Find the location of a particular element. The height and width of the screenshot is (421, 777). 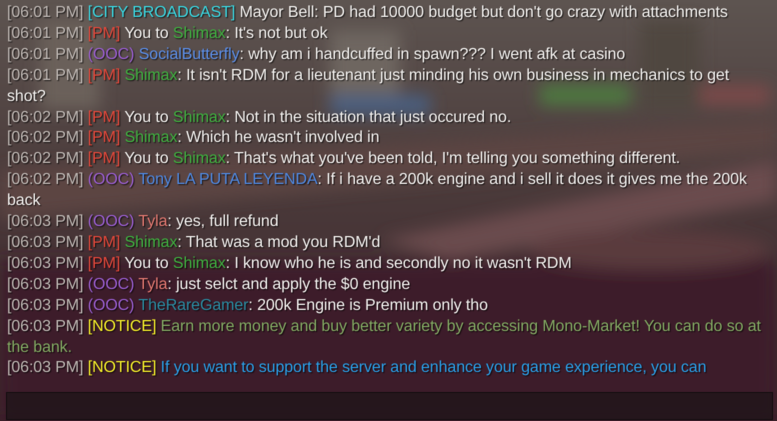

chat-input is located at coordinates (389, 406).